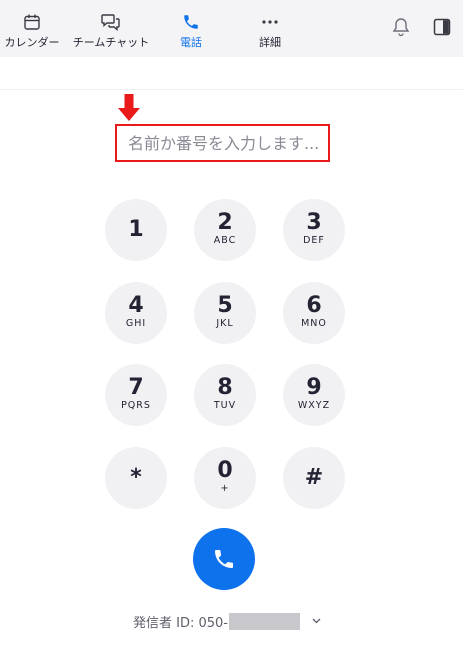 The height and width of the screenshot is (647, 463). What do you see at coordinates (270, 42) in the screenshot?
I see `nav-more-label: 詳細` at bounding box center [270, 42].